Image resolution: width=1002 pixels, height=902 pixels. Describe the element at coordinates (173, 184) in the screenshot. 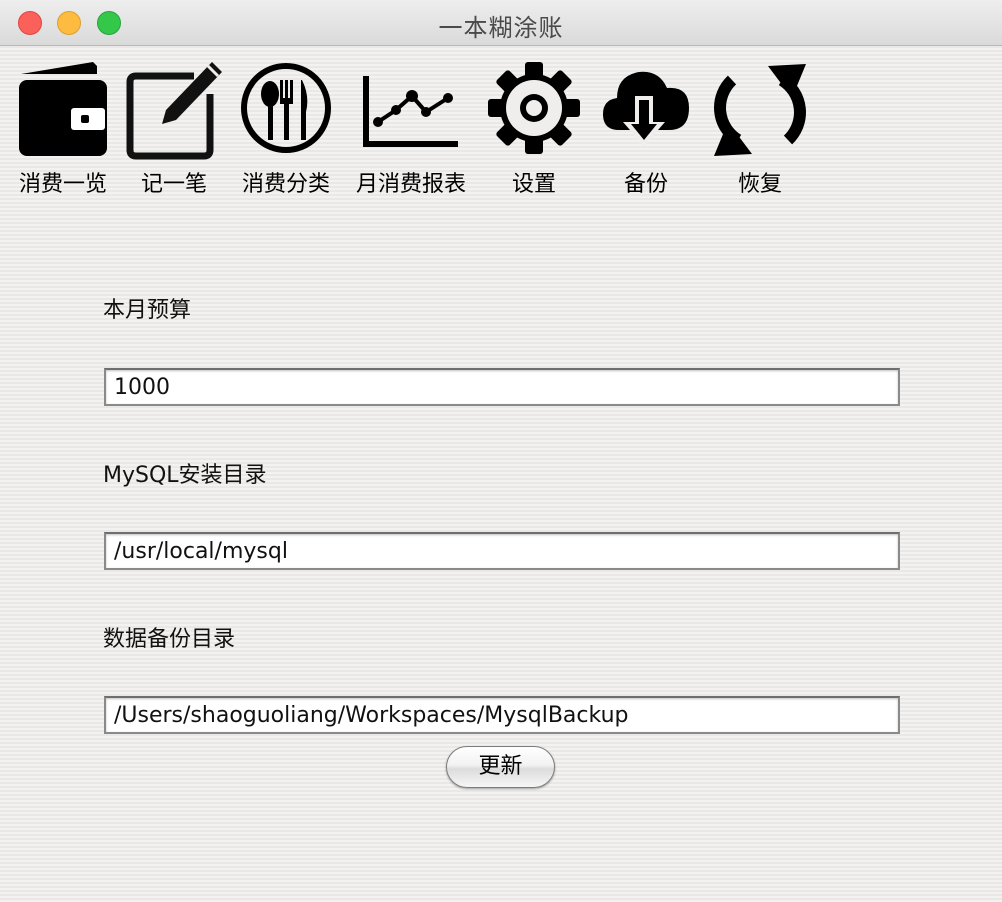

I see `toolbar-label: 记一笔` at that location.